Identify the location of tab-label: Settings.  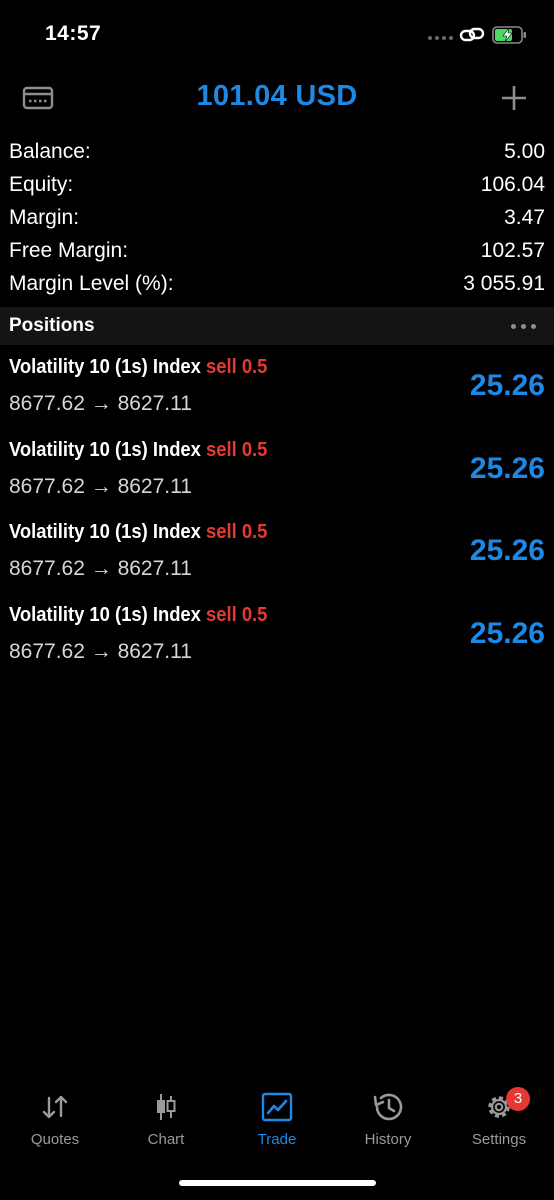
(499, 1139).